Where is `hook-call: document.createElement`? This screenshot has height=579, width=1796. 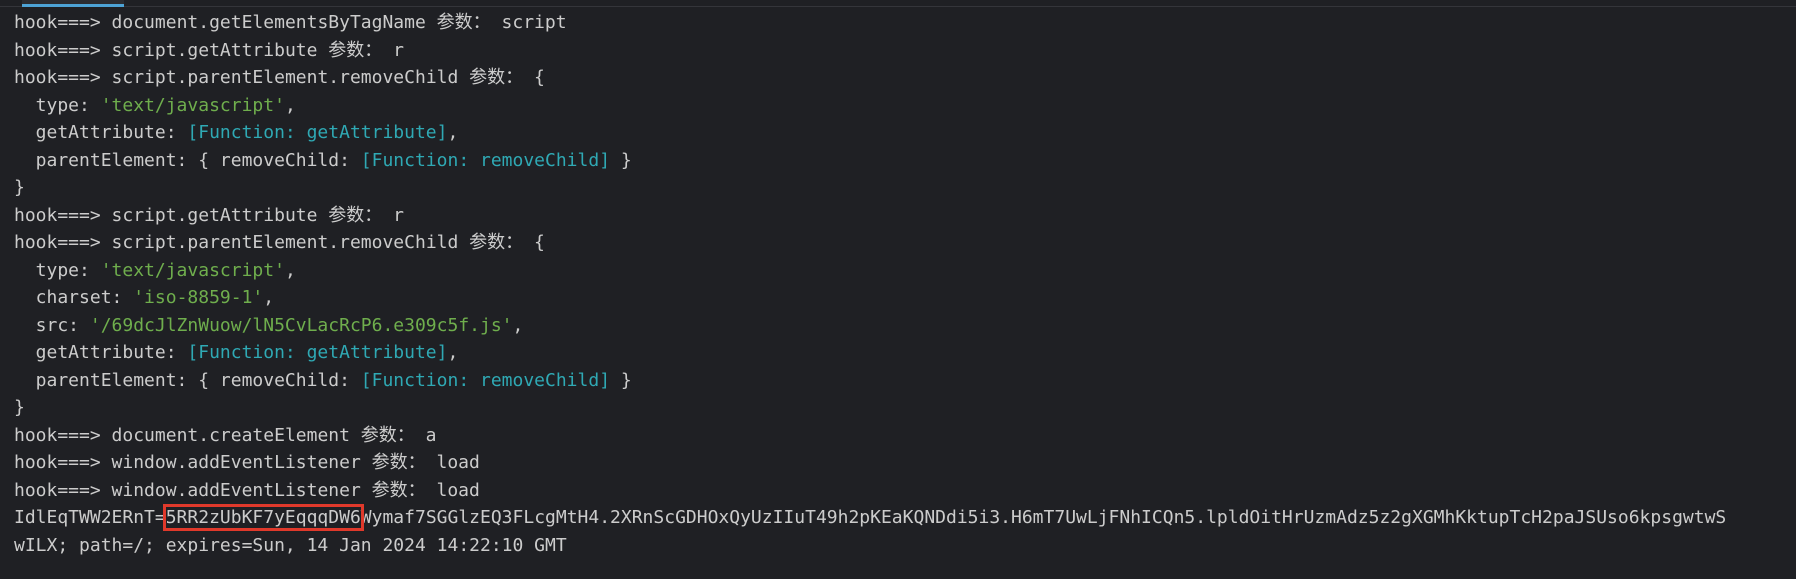 hook-call: document.createElement is located at coordinates (230, 435).